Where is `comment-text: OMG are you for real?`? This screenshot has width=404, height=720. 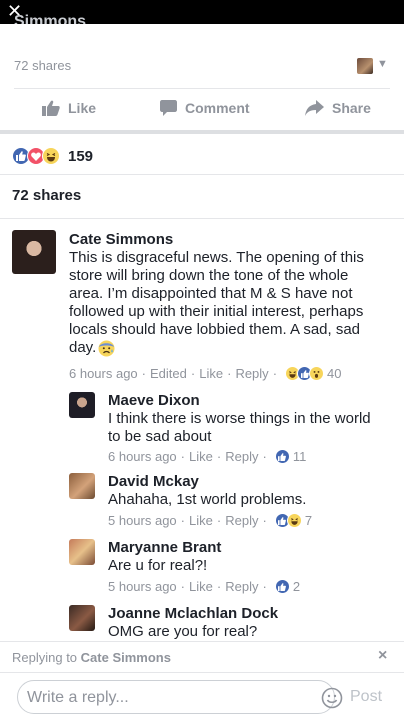 comment-text: OMG are you for real? is located at coordinates (253, 632).